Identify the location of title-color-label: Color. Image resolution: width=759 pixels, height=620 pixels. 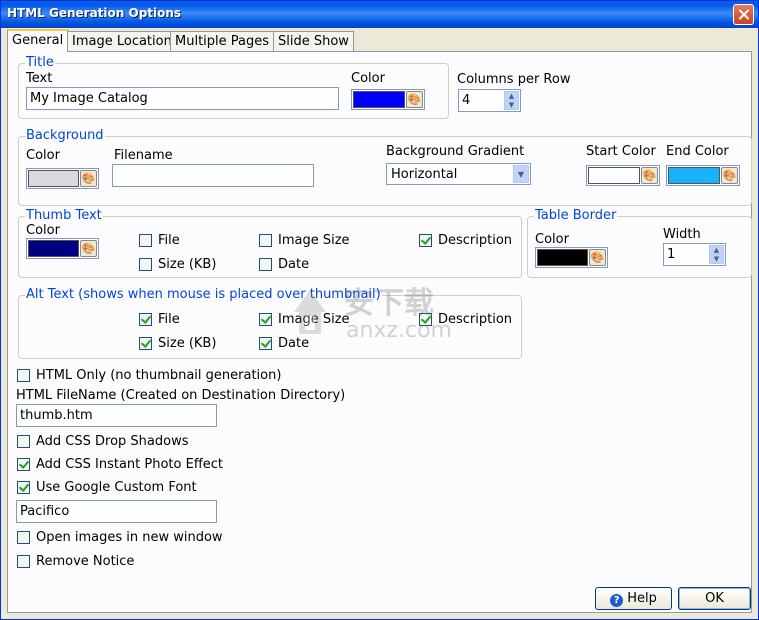
(368, 78).